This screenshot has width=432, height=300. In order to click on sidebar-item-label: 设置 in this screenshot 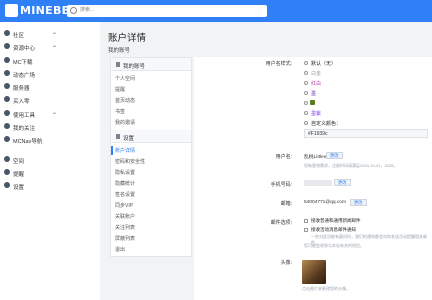, I will do `click(19, 188)`.